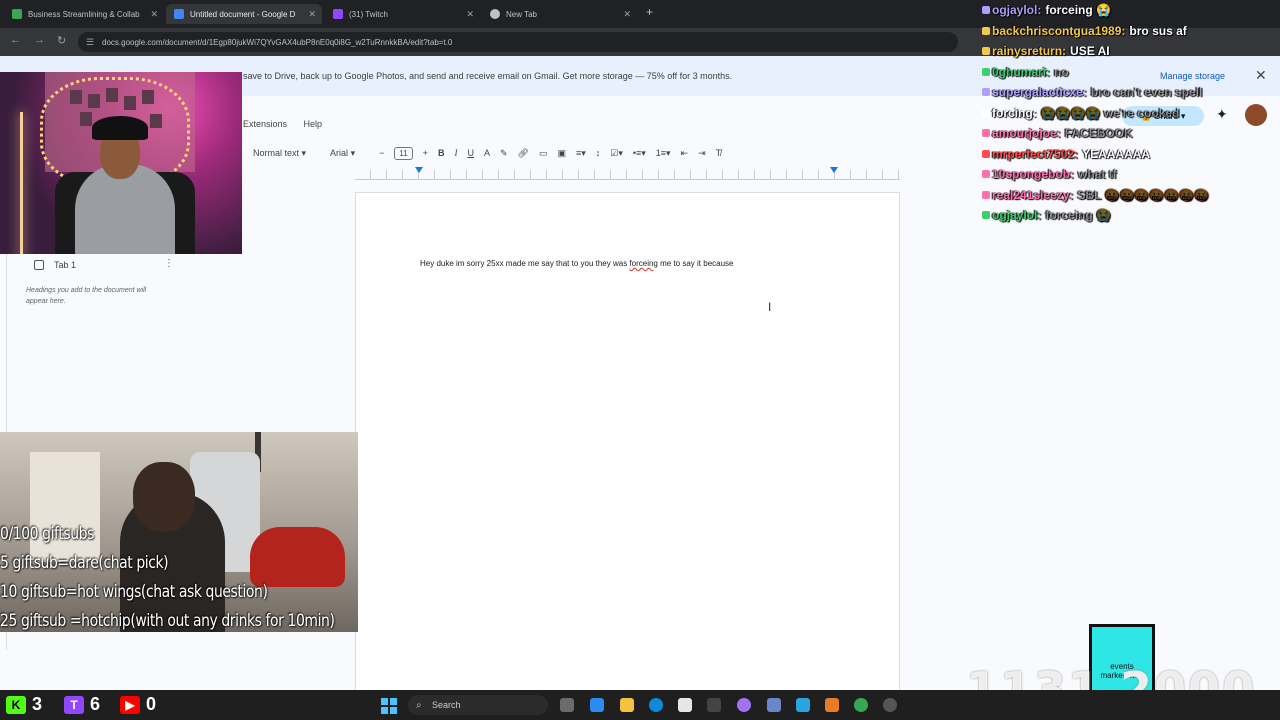 The height and width of the screenshot is (720, 1280). I want to click on obs-icon, so click(890, 705).